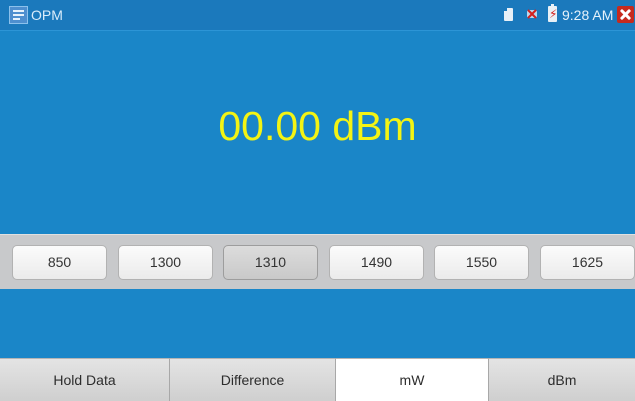  What do you see at coordinates (553, 13) in the screenshot?
I see `battery-charging-icon: ⚡` at bounding box center [553, 13].